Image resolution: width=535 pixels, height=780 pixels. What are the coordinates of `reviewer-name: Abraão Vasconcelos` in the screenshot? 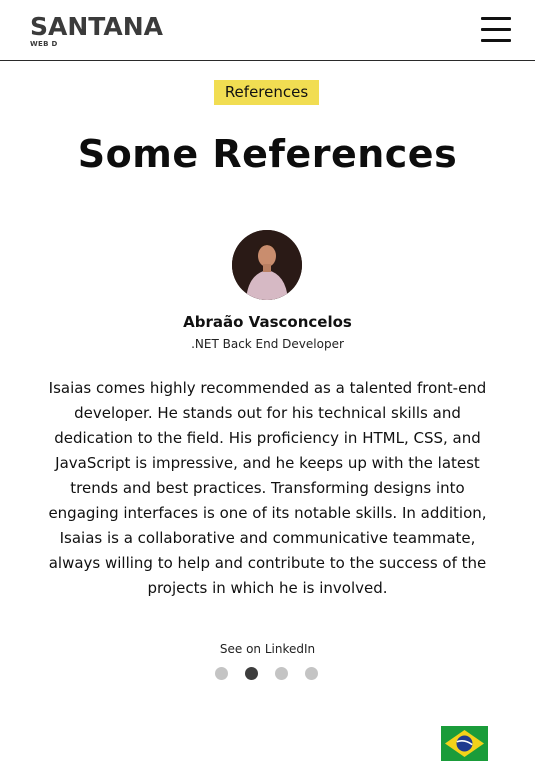 It's located at (267, 322).